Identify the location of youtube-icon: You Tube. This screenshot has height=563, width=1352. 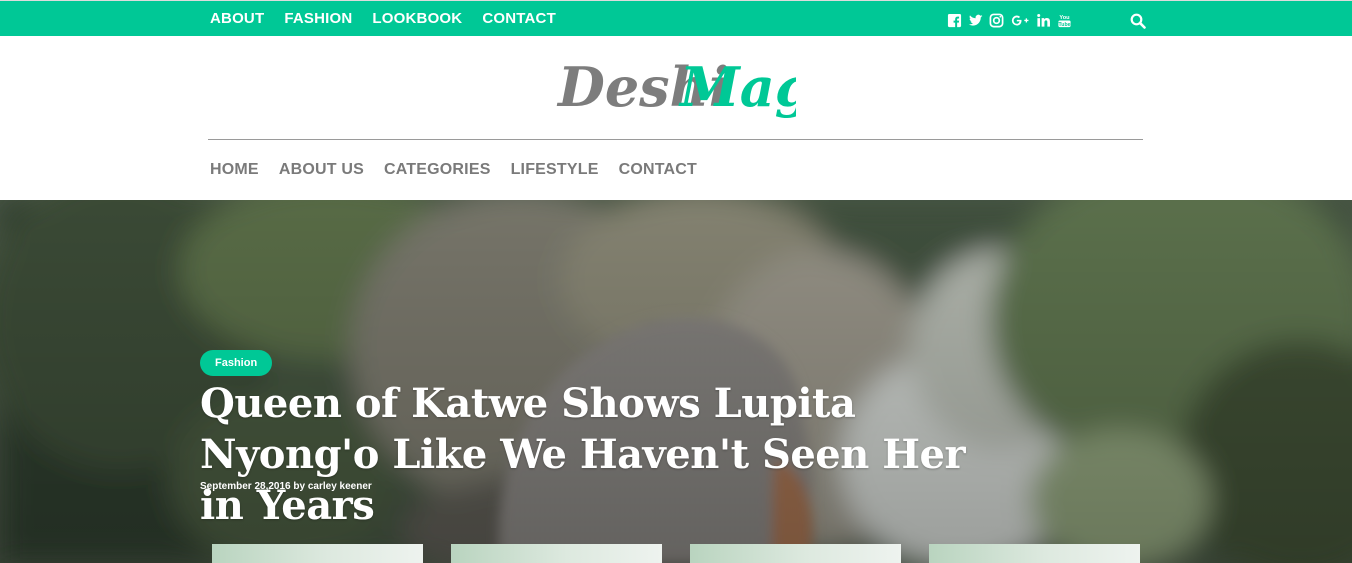
(1064, 20).